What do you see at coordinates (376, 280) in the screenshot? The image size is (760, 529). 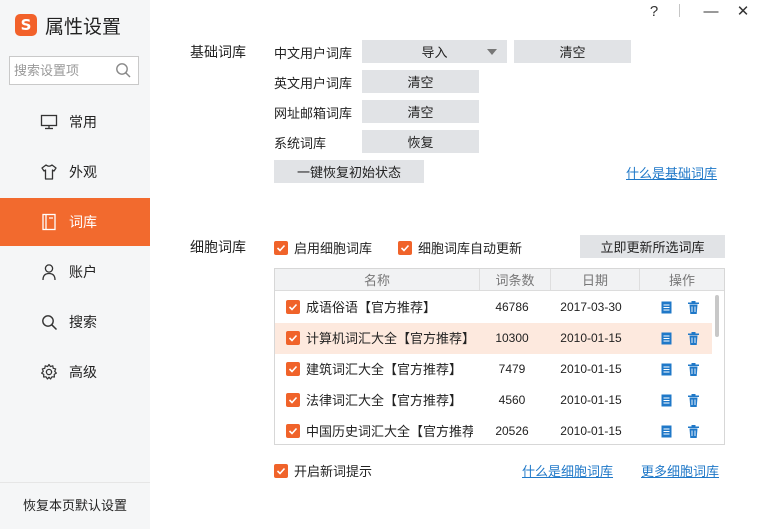 I see `column-header-name: 名称` at bounding box center [376, 280].